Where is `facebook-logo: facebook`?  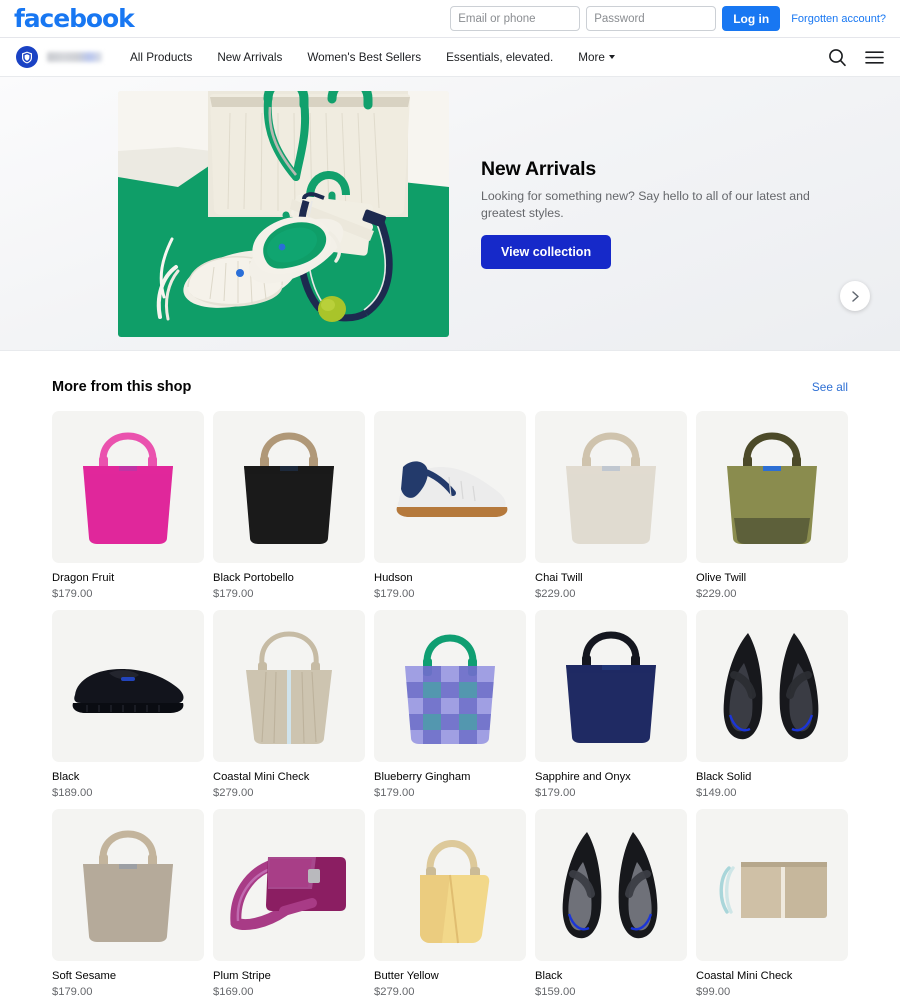
facebook-logo: facebook is located at coordinates (74, 18).